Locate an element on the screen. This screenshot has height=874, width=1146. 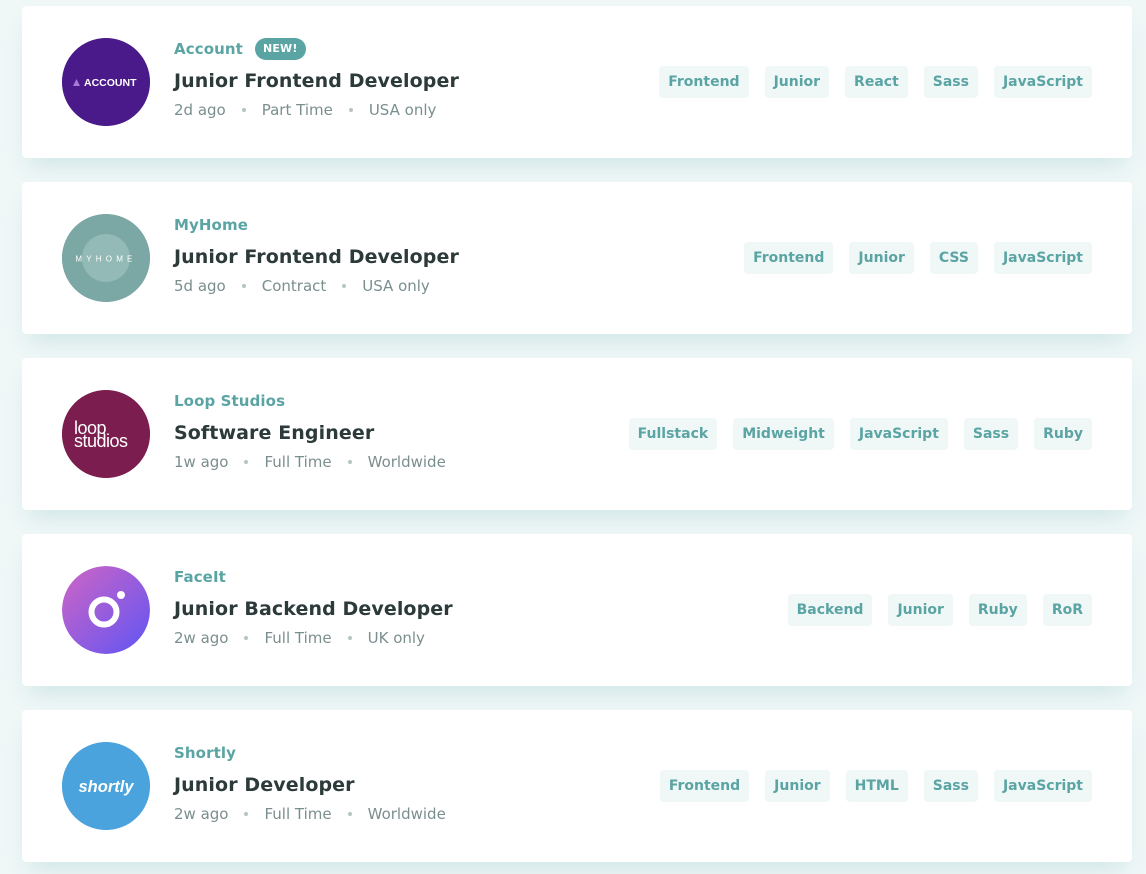
tag-filter: HTML is located at coordinates (876, 786).